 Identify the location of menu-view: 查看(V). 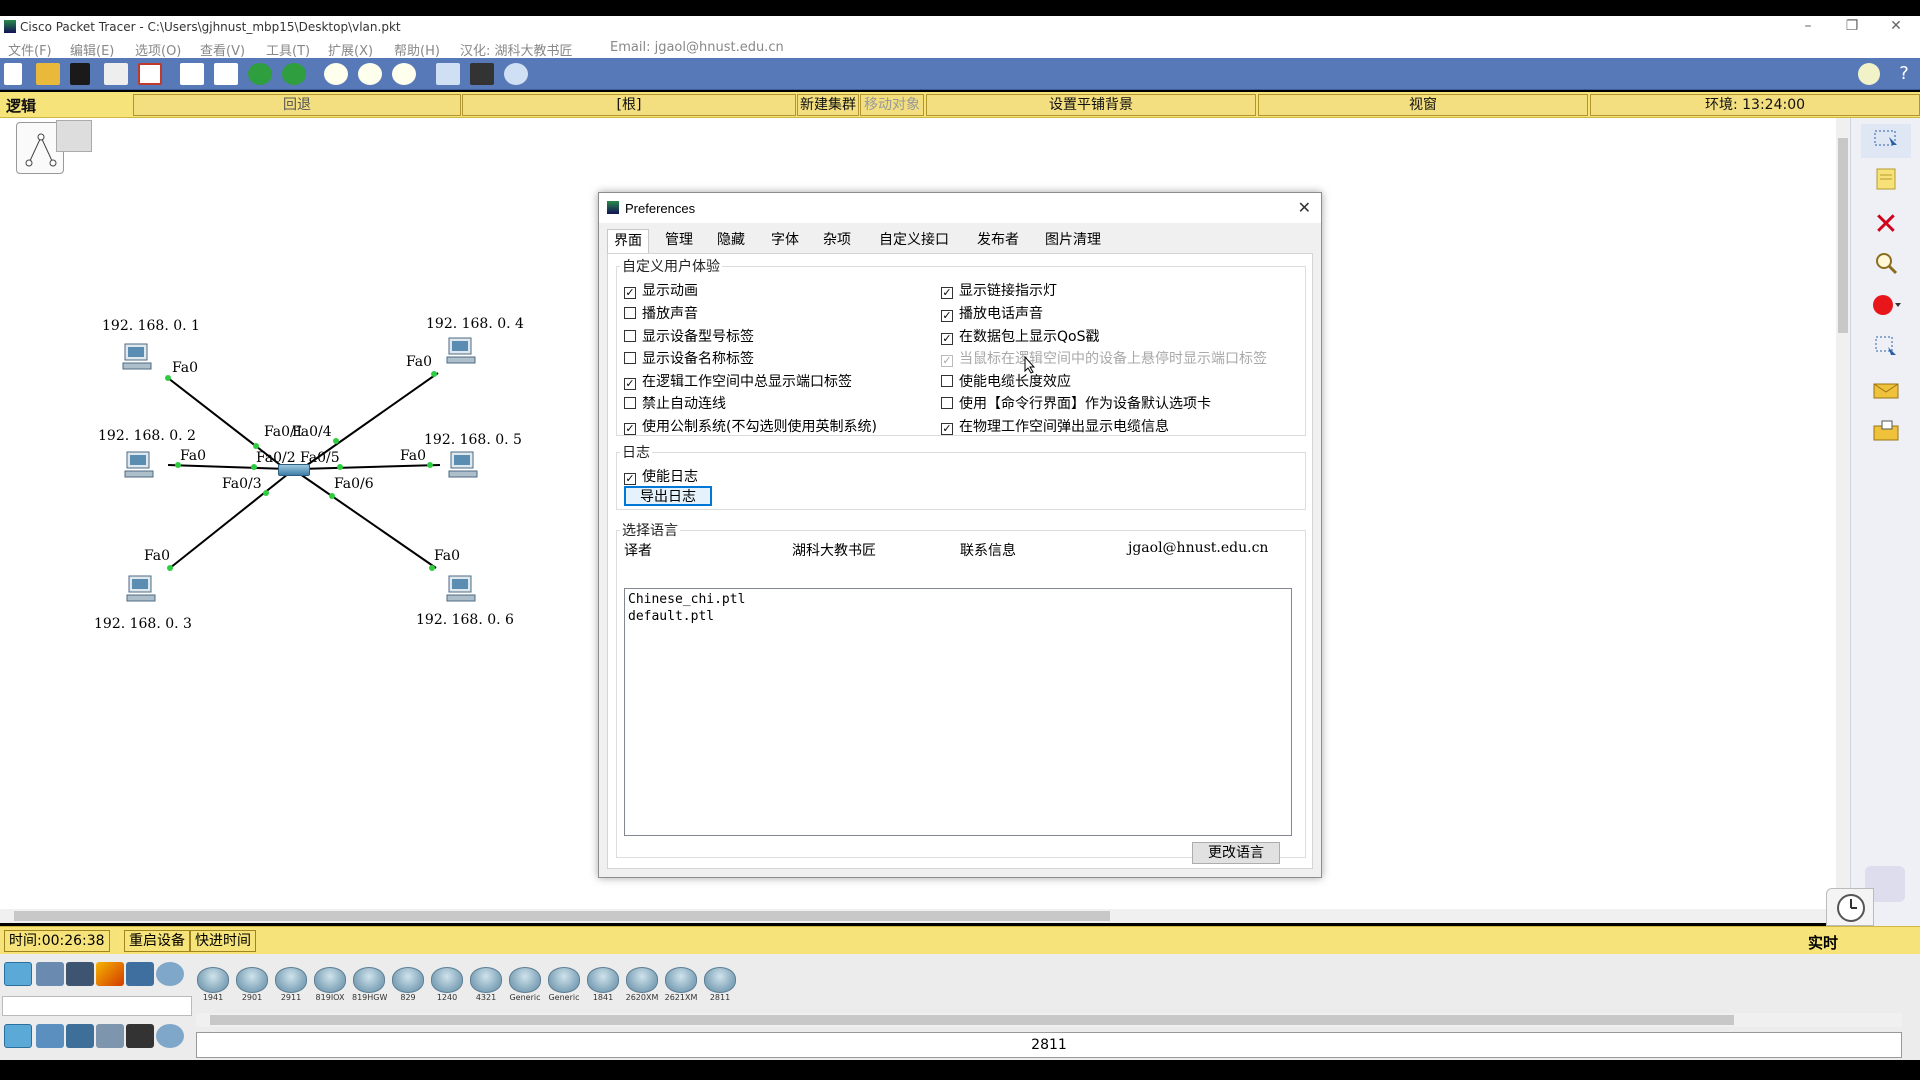
(222, 49).